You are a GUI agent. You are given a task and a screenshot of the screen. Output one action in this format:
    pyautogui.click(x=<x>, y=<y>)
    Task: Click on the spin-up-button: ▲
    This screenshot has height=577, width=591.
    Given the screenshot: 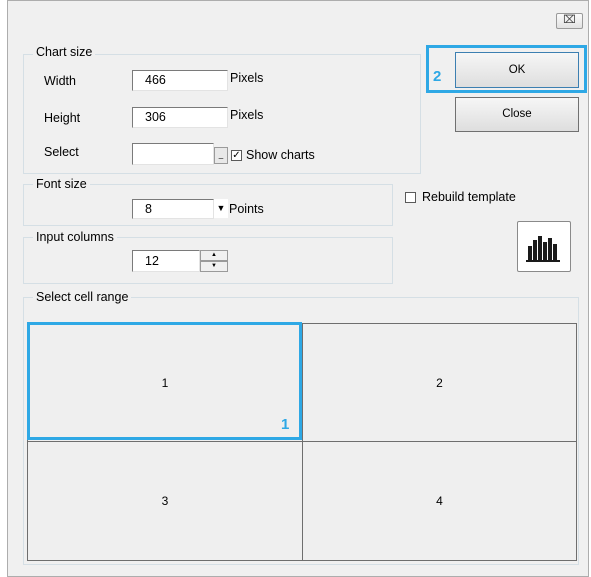 What is the action you would take?
    pyautogui.click(x=214, y=255)
    